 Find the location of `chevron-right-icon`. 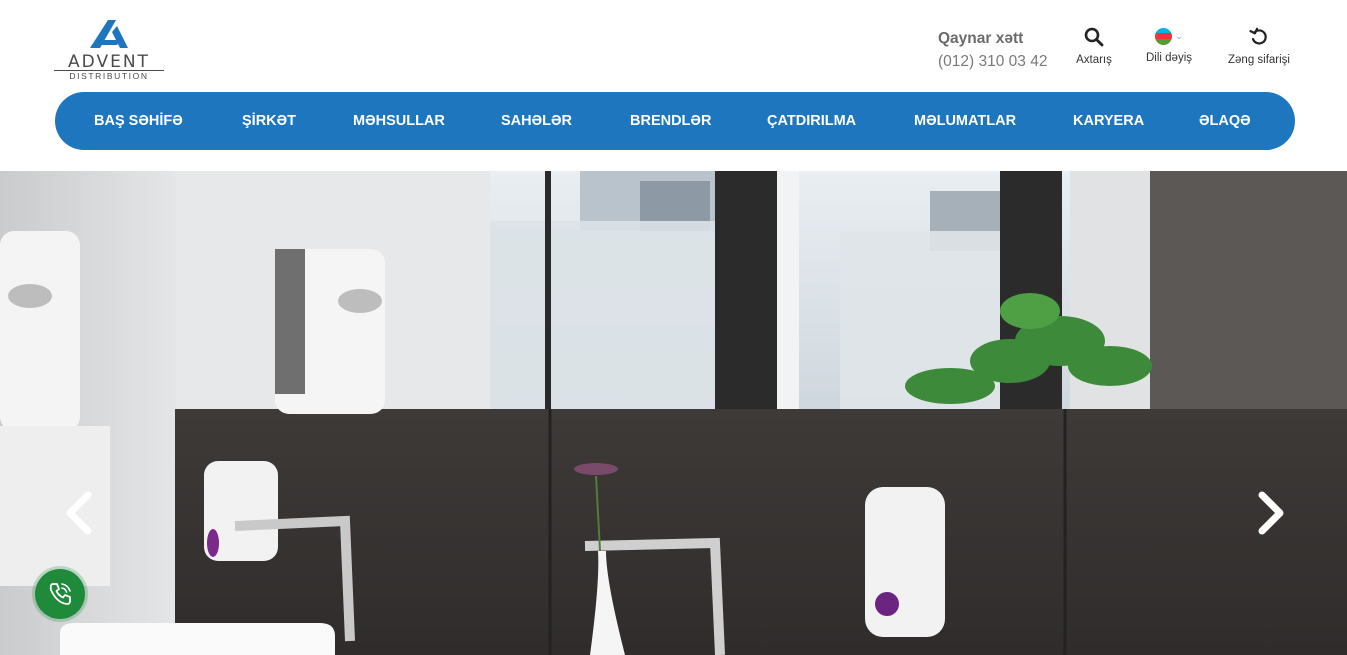

chevron-right-icon is located at coordinates (1271, 513).